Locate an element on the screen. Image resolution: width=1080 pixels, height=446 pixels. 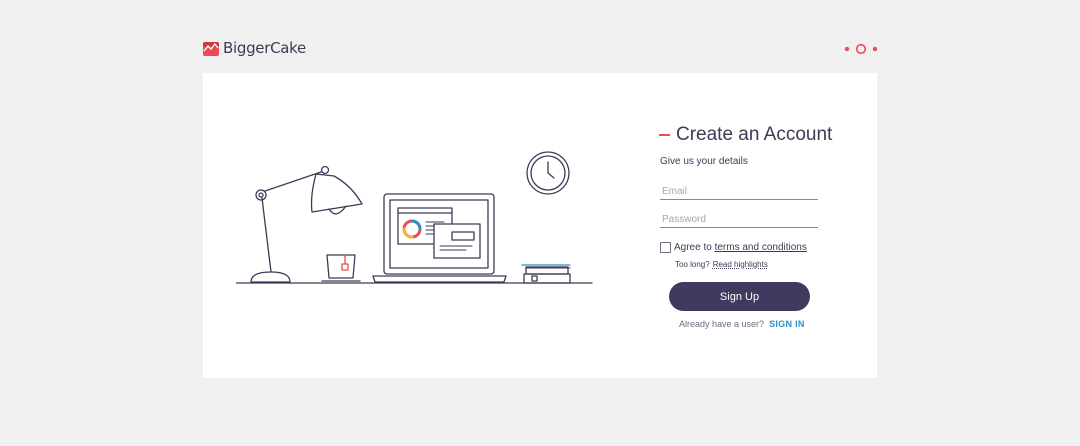
cake-logo-icon is located at coordinates (211, 48).